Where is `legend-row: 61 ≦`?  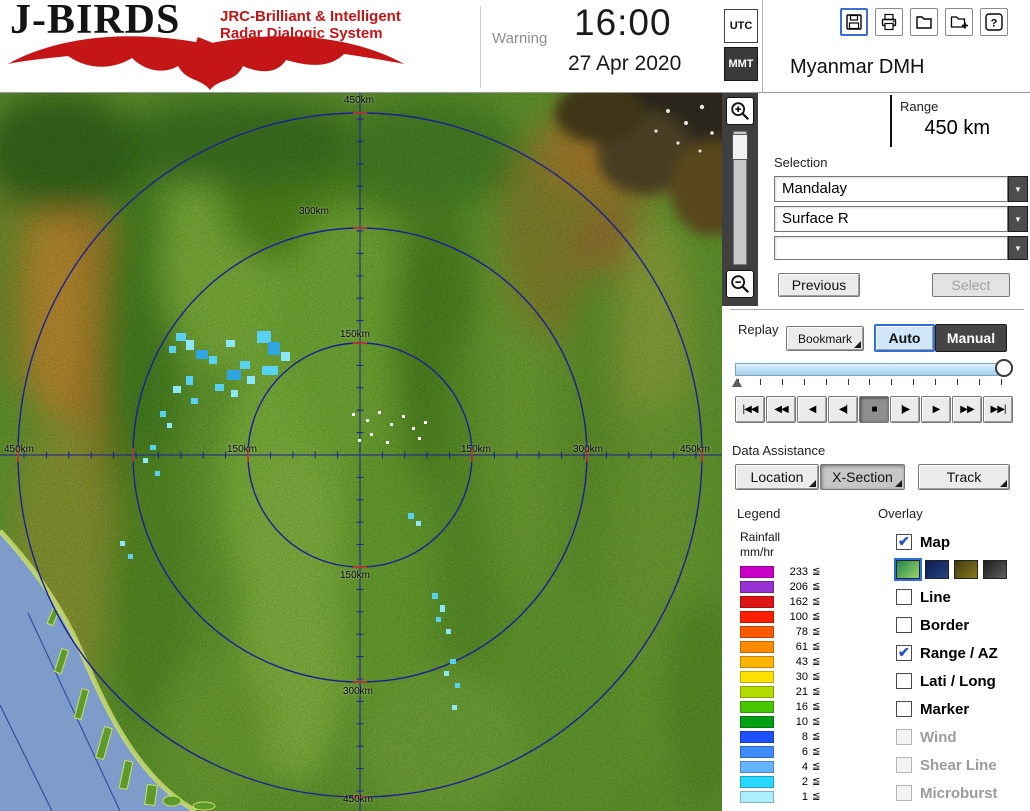 legend-row: 61 ≦ is located at coordinates (780, 646).